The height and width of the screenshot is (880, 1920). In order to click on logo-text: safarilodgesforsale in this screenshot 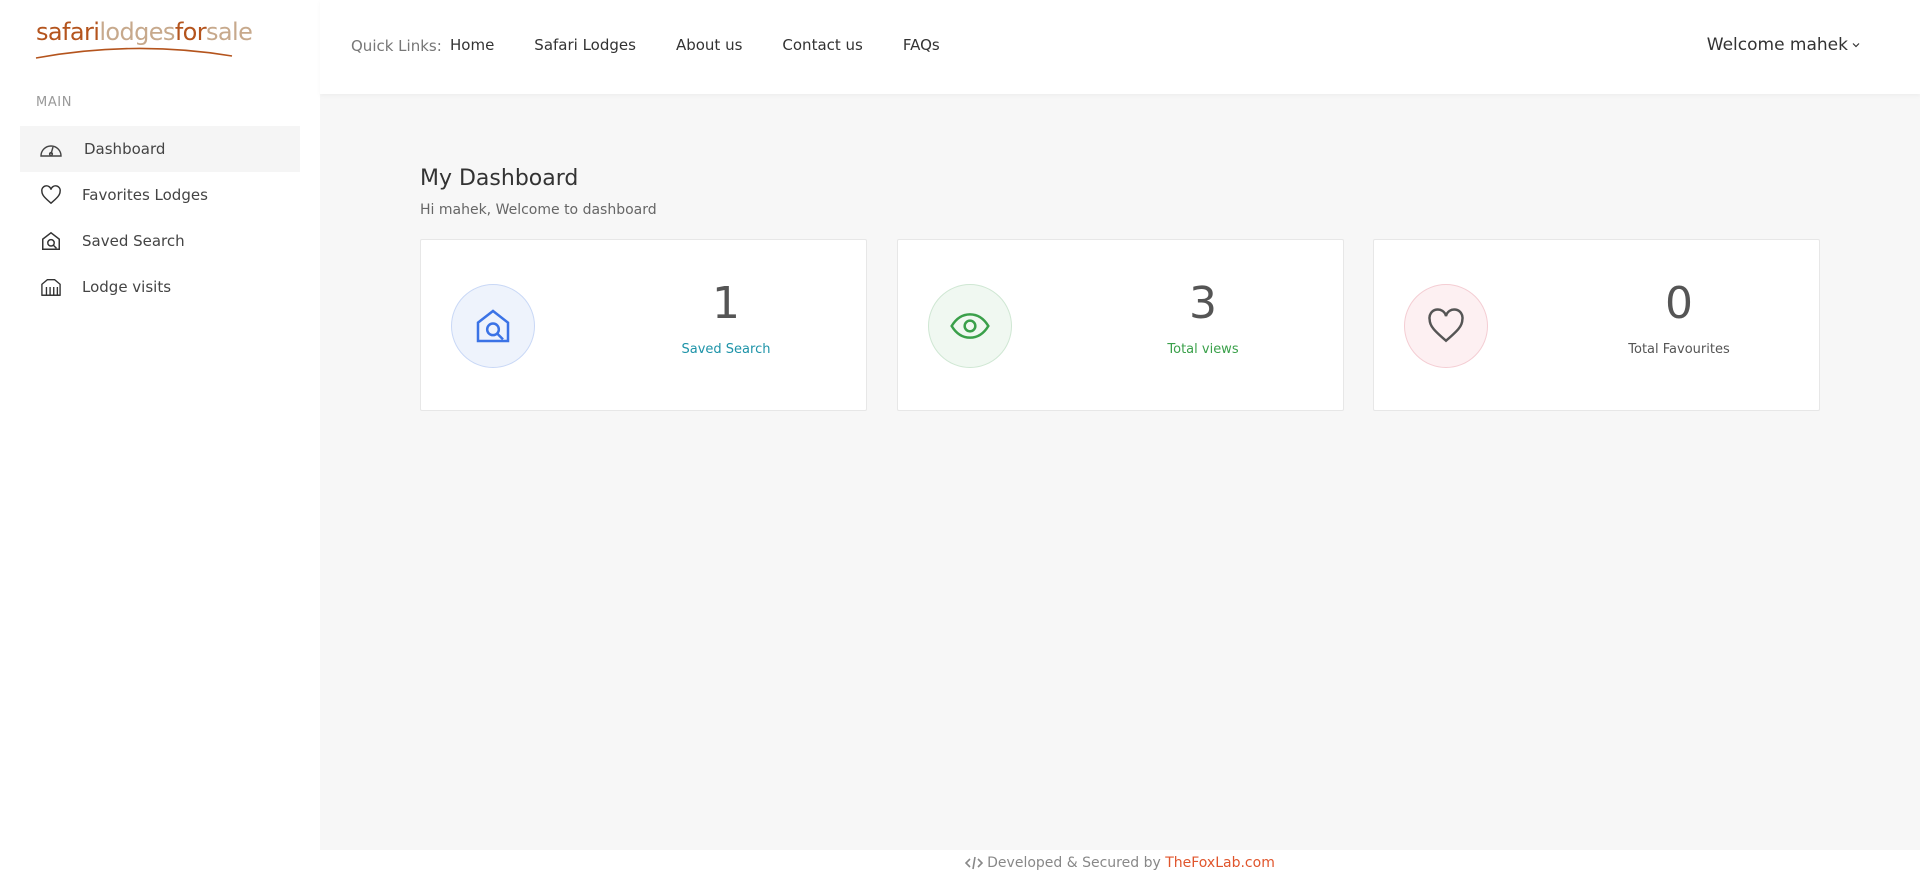, I will do `click(144, 32)`.